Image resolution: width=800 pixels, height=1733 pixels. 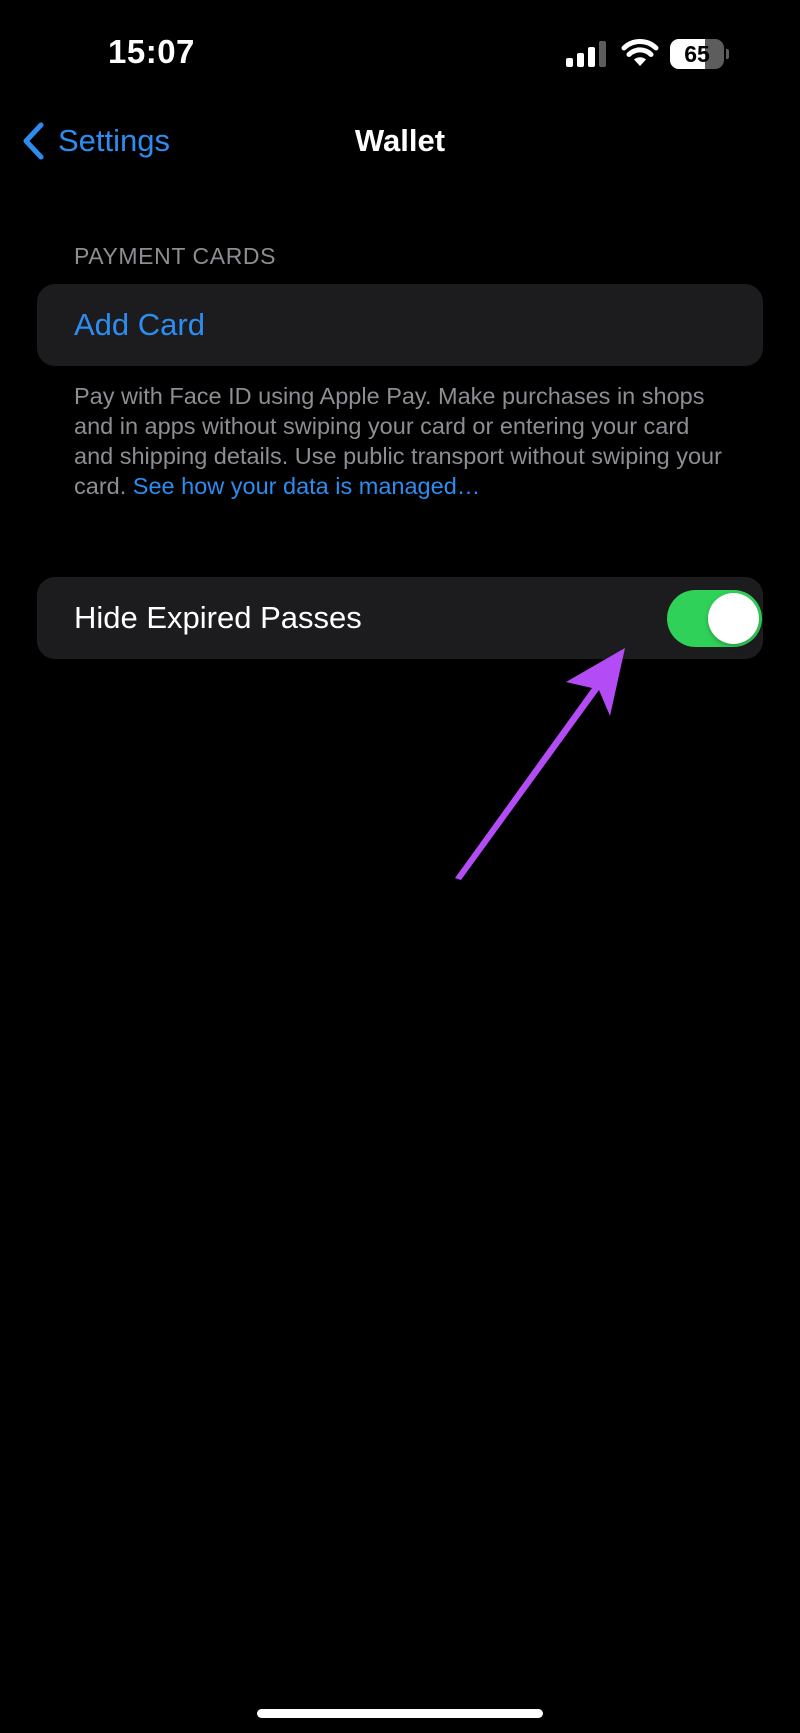 I want to click on battery-body: 65, so click(x=697, y=54).